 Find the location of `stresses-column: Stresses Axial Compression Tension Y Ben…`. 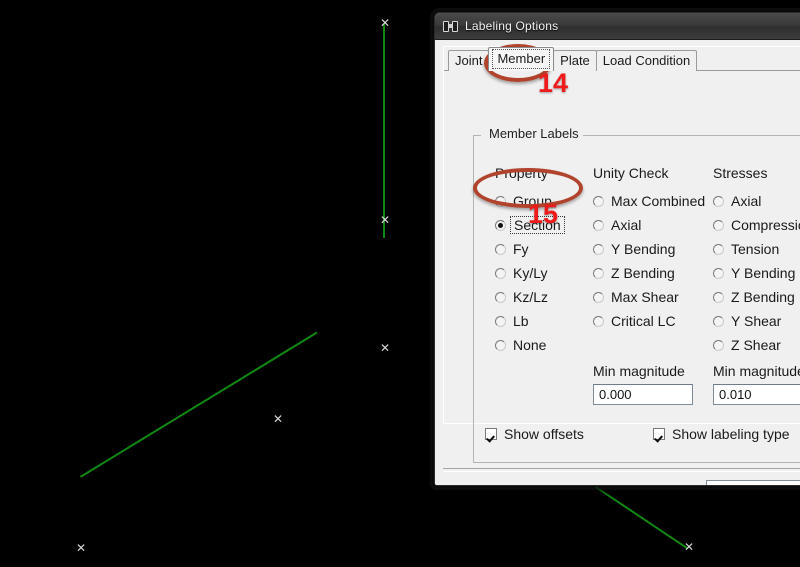

stresses-column: Stresses Axial Compression Tension Y Ben… is located at coordinates (756, 285).